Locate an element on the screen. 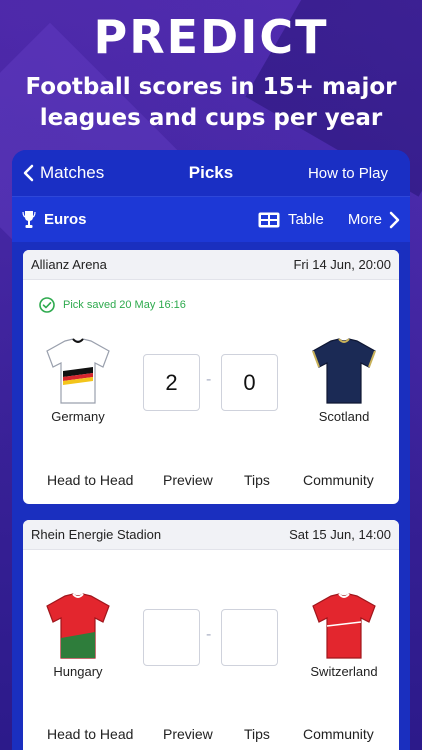  more-label: More is located at coordinates (364, 219).